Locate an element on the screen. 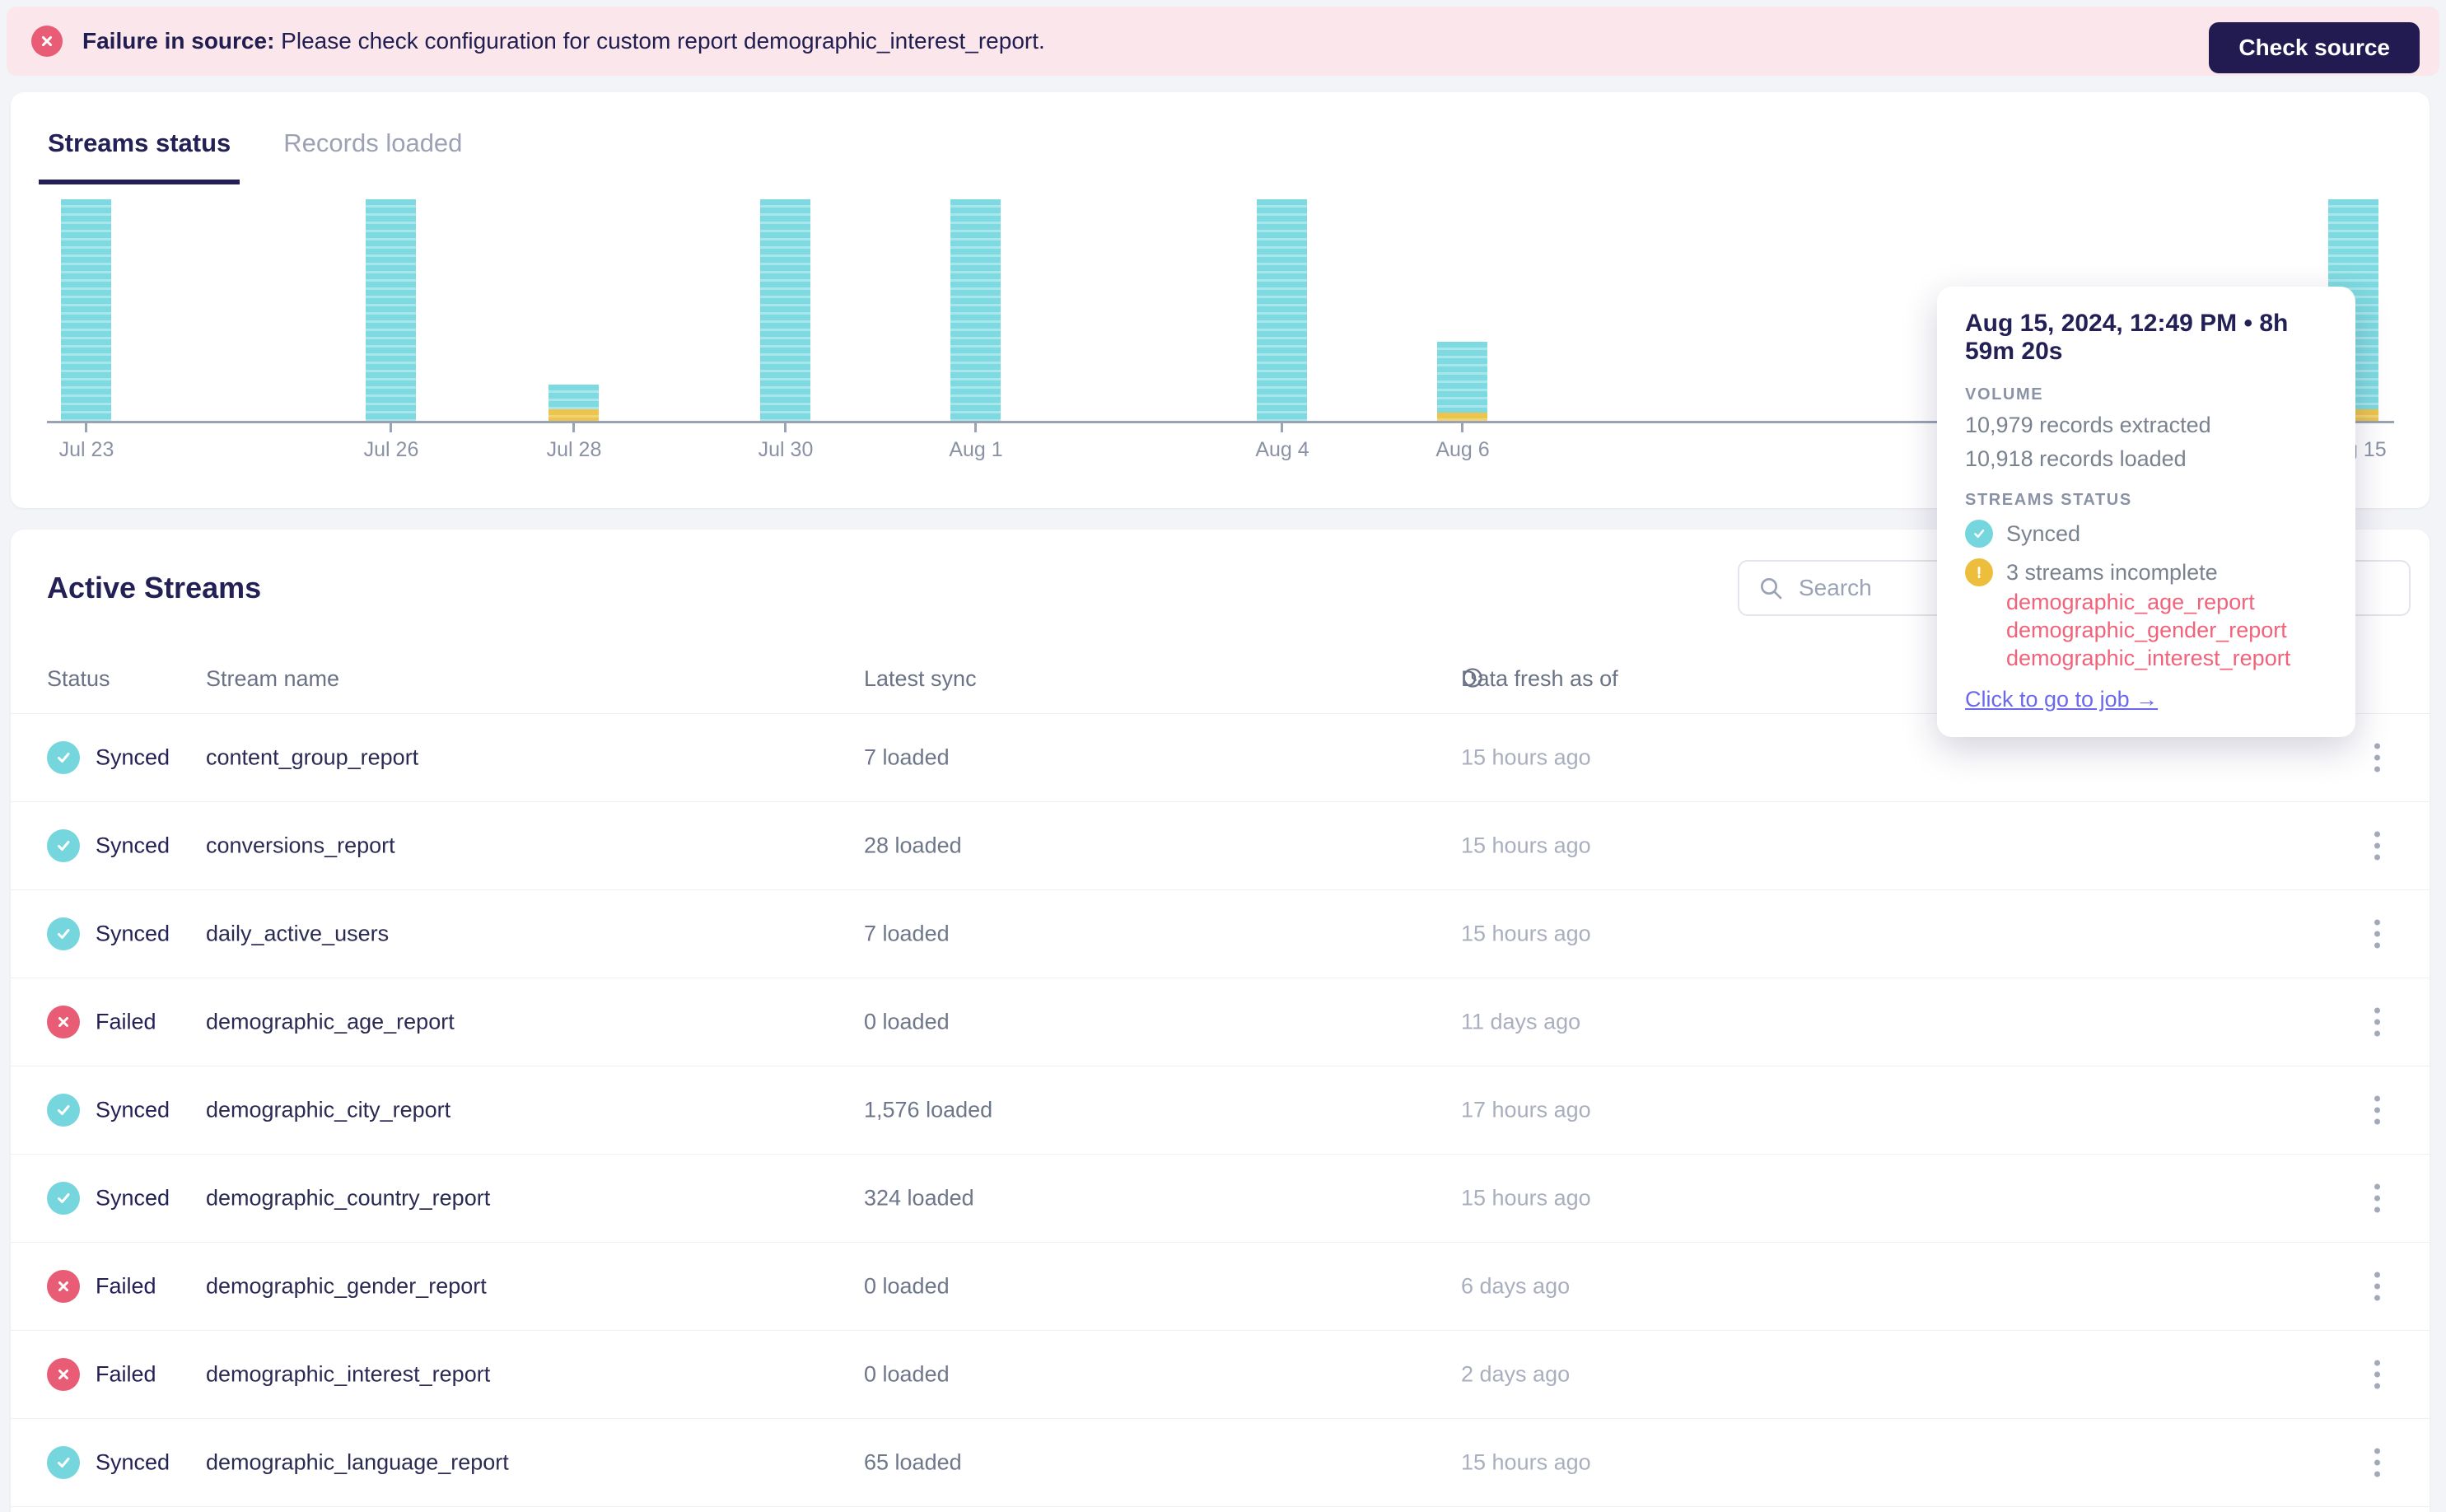 Image resolution: width=2446 pixels, height=1512 pixels. data-fresh-value: 6 days ago is located at coordinates (1516, 1286).